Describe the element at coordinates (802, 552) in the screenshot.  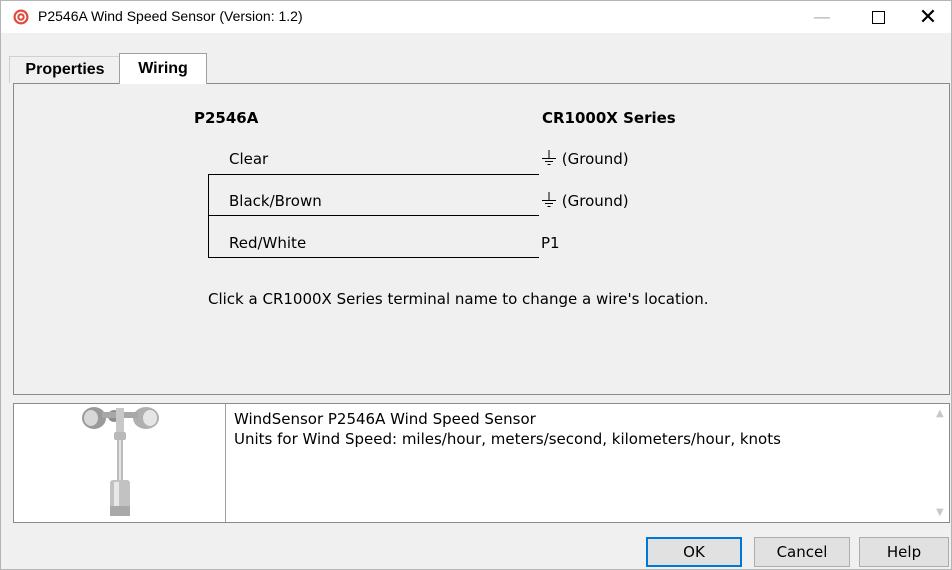
I see `cancel-button: Cancel` at that location.